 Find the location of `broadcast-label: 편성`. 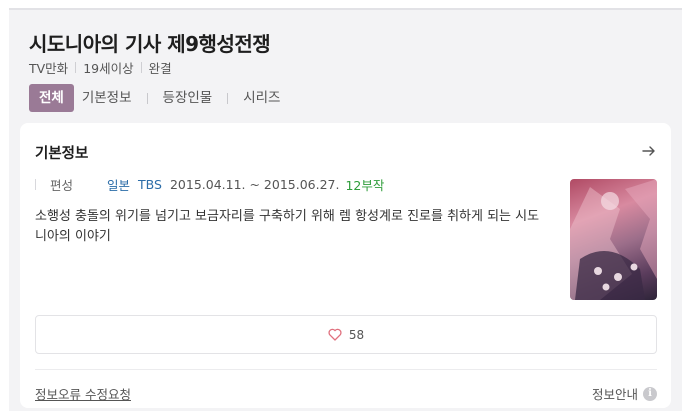

broadcast-label: 편성 is located at coordinates (62, 185).